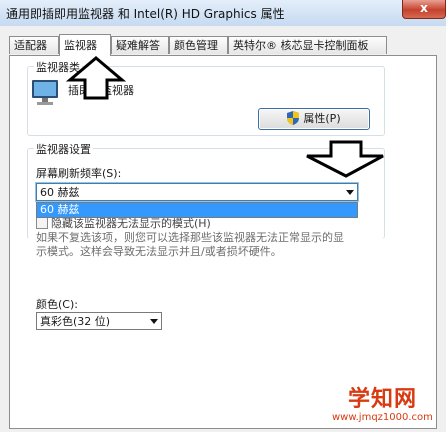  What do you see at coordinates (75, 321) in the screenshot?
I see `color-depth-value: 真彩色(32 位)` at bounding box center [75, 321].